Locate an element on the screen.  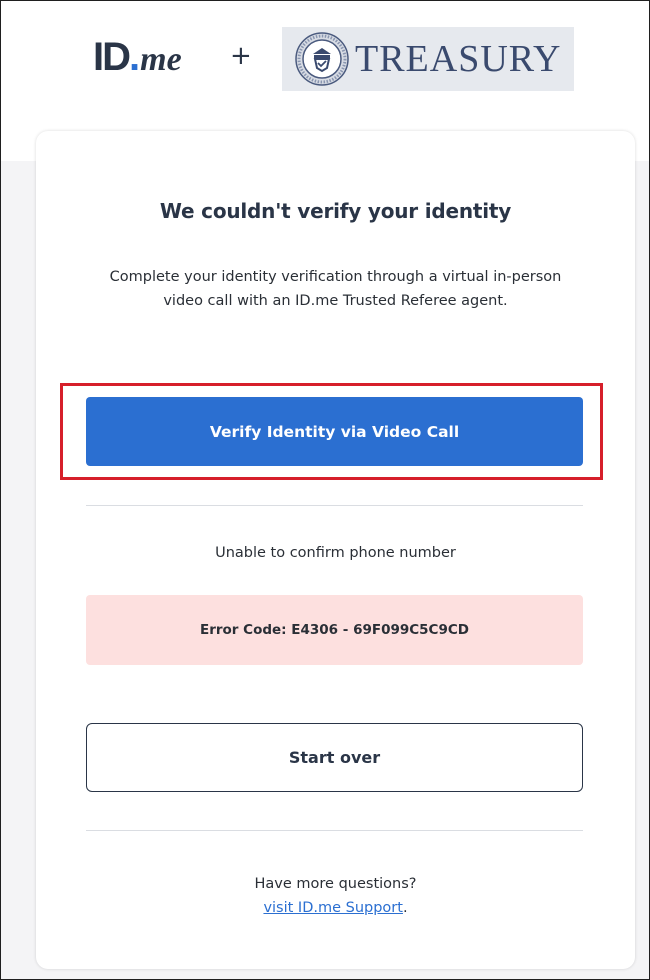
treasury-name: TREASURY is located at coordinates (458, 59).